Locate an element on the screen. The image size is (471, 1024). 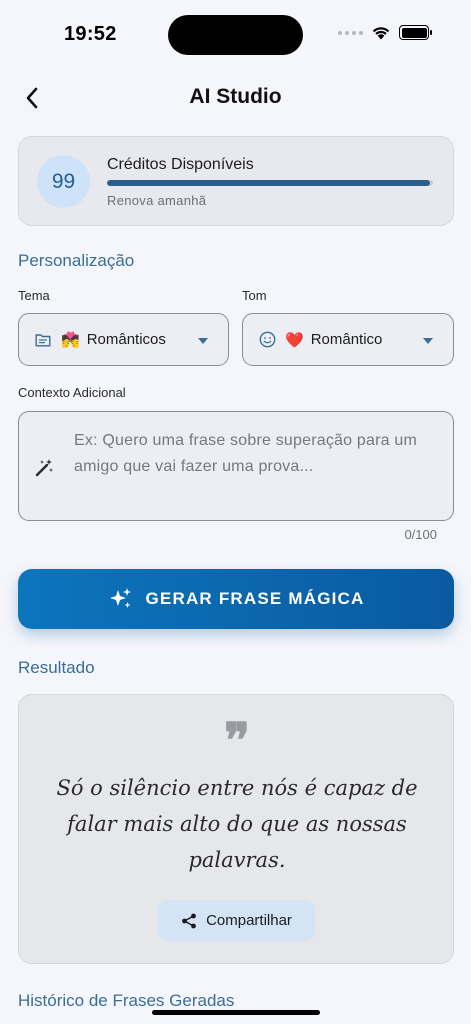
quote-icon: ❞ is located at coordinates (237, 741).